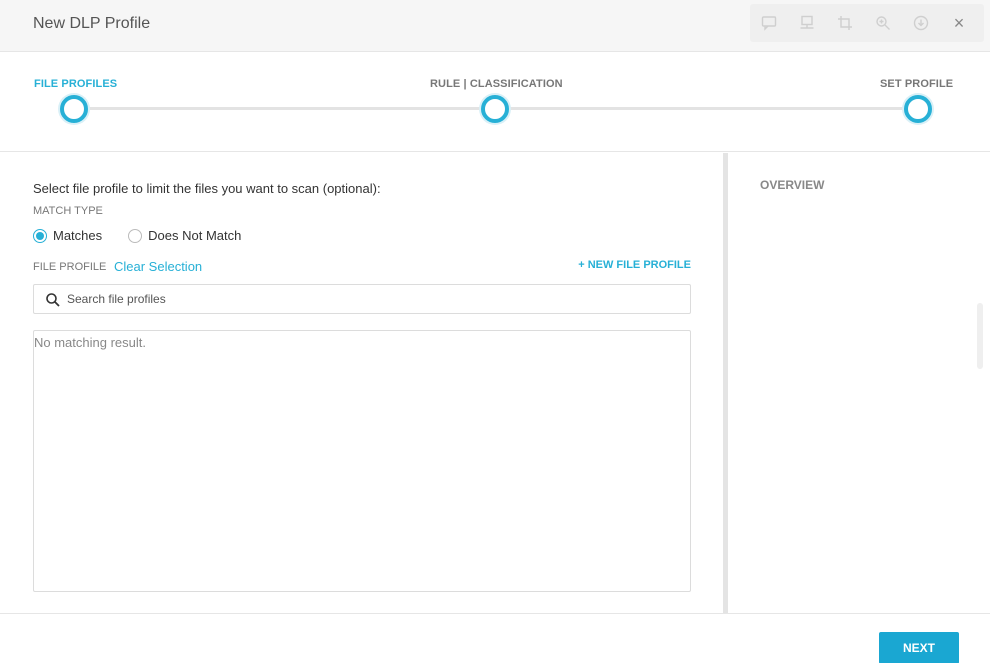 Image resolution: width=1000 pixels, height=663 pixels. Describe the element at coordinates (135, 235) in the screenshot. I see `radio-button-unchecked` at that location.